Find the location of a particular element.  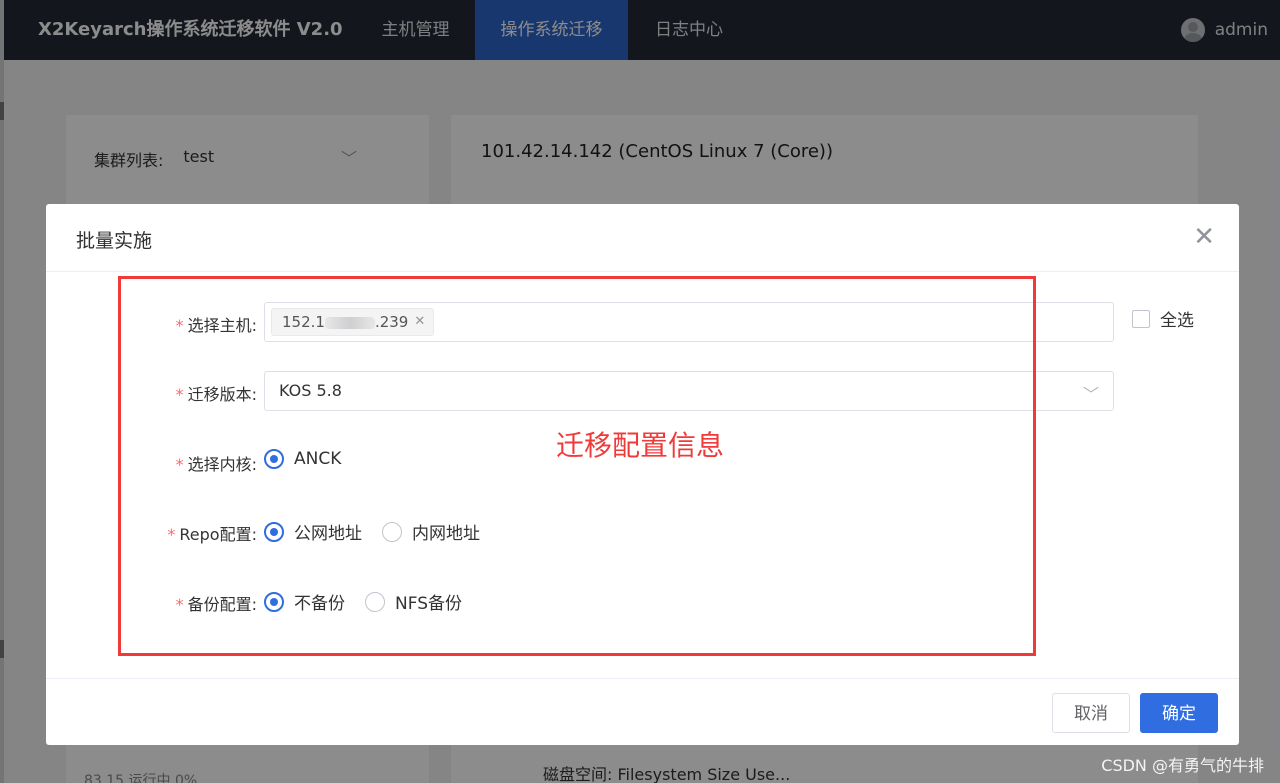

annotation-label: 迁移配置信息 is located at coordinates (640, 445).